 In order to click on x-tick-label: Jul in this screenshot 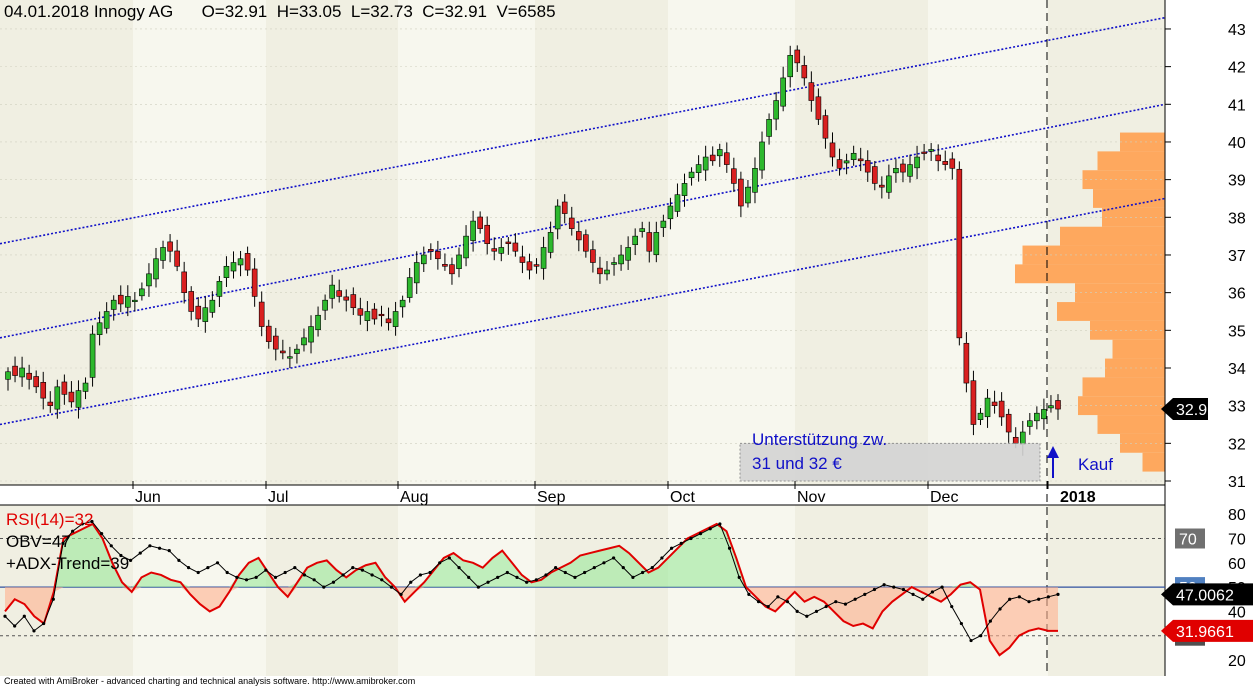, I will do `click(278, 497)`.